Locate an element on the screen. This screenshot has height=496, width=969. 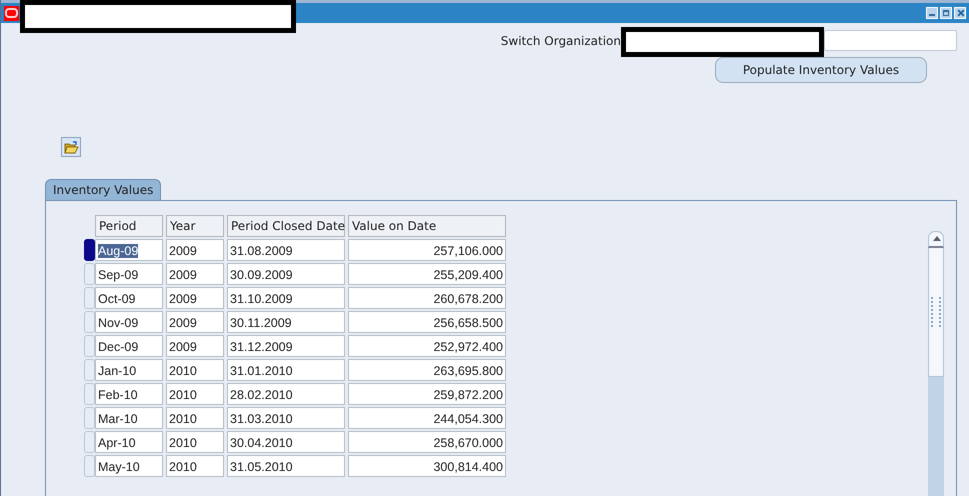
organization-field is located at coordinates (890, 40).